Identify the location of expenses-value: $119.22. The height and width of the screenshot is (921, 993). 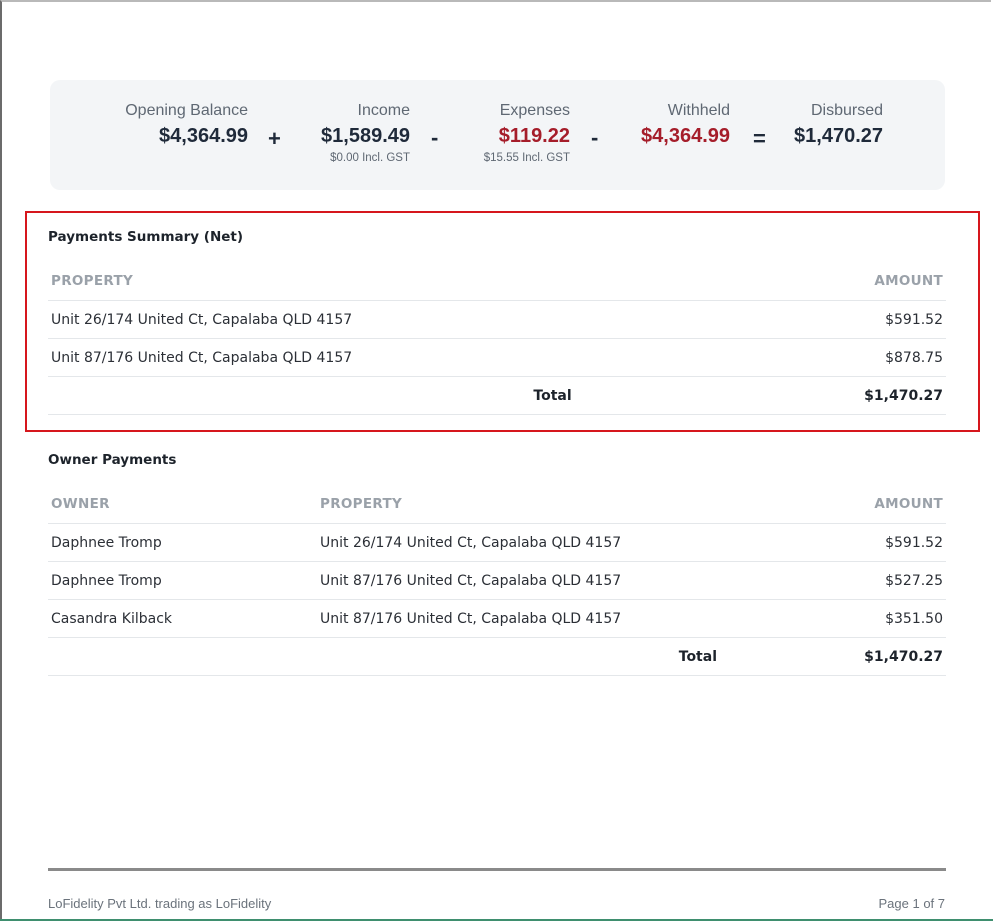
(534, 136).